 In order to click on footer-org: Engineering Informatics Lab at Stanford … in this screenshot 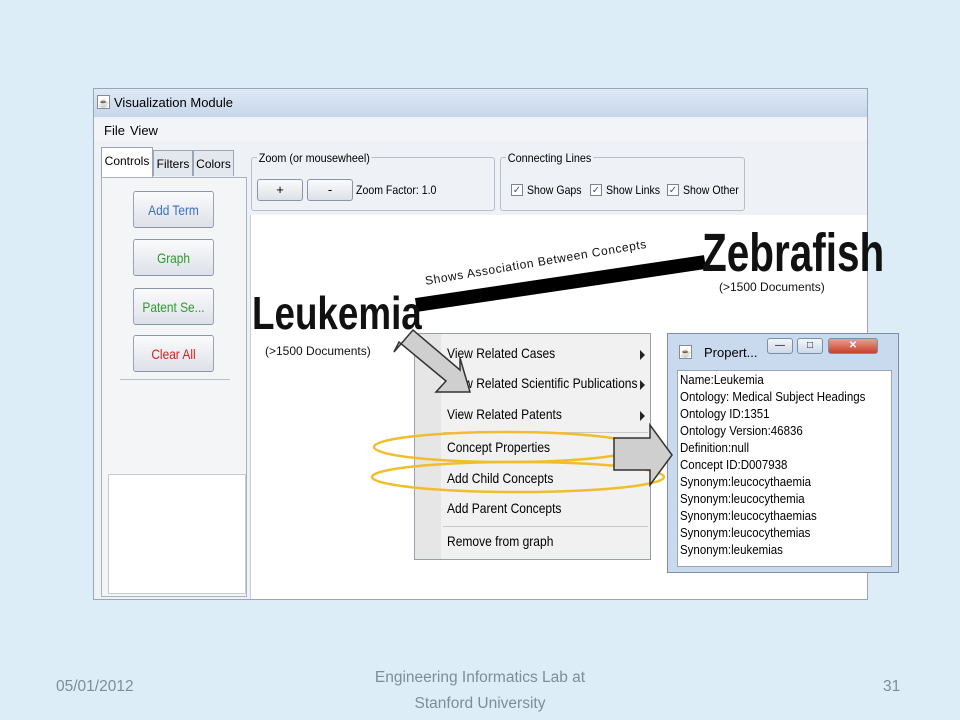, I will do `click(480, 691)`.